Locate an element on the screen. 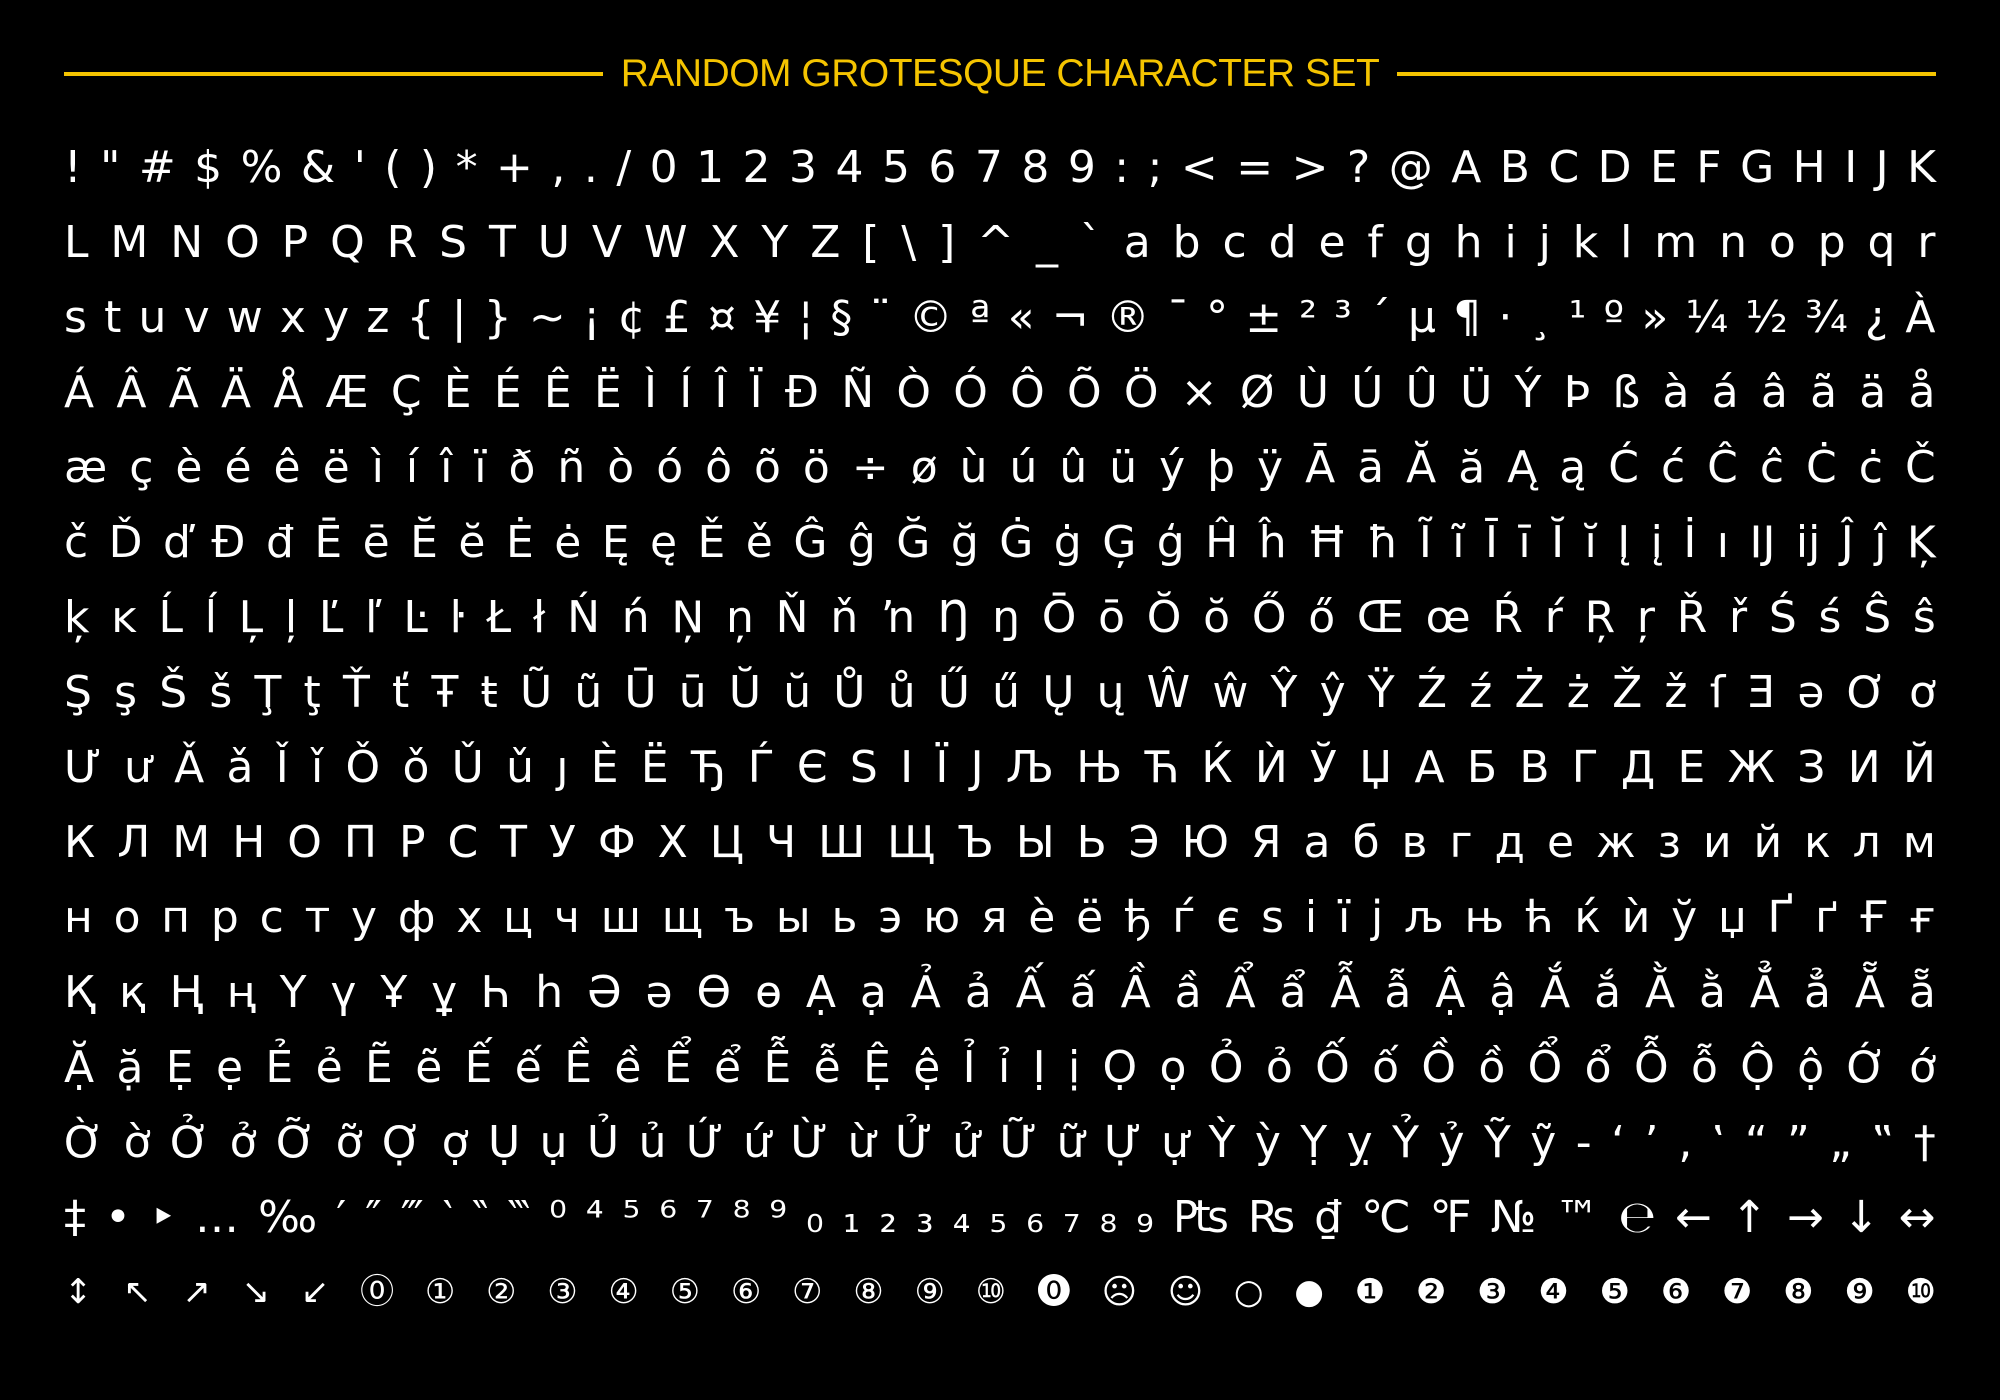 This screenshot has height=1400, width=2000. glyph: ” is located at coordinates (1798, 1142).